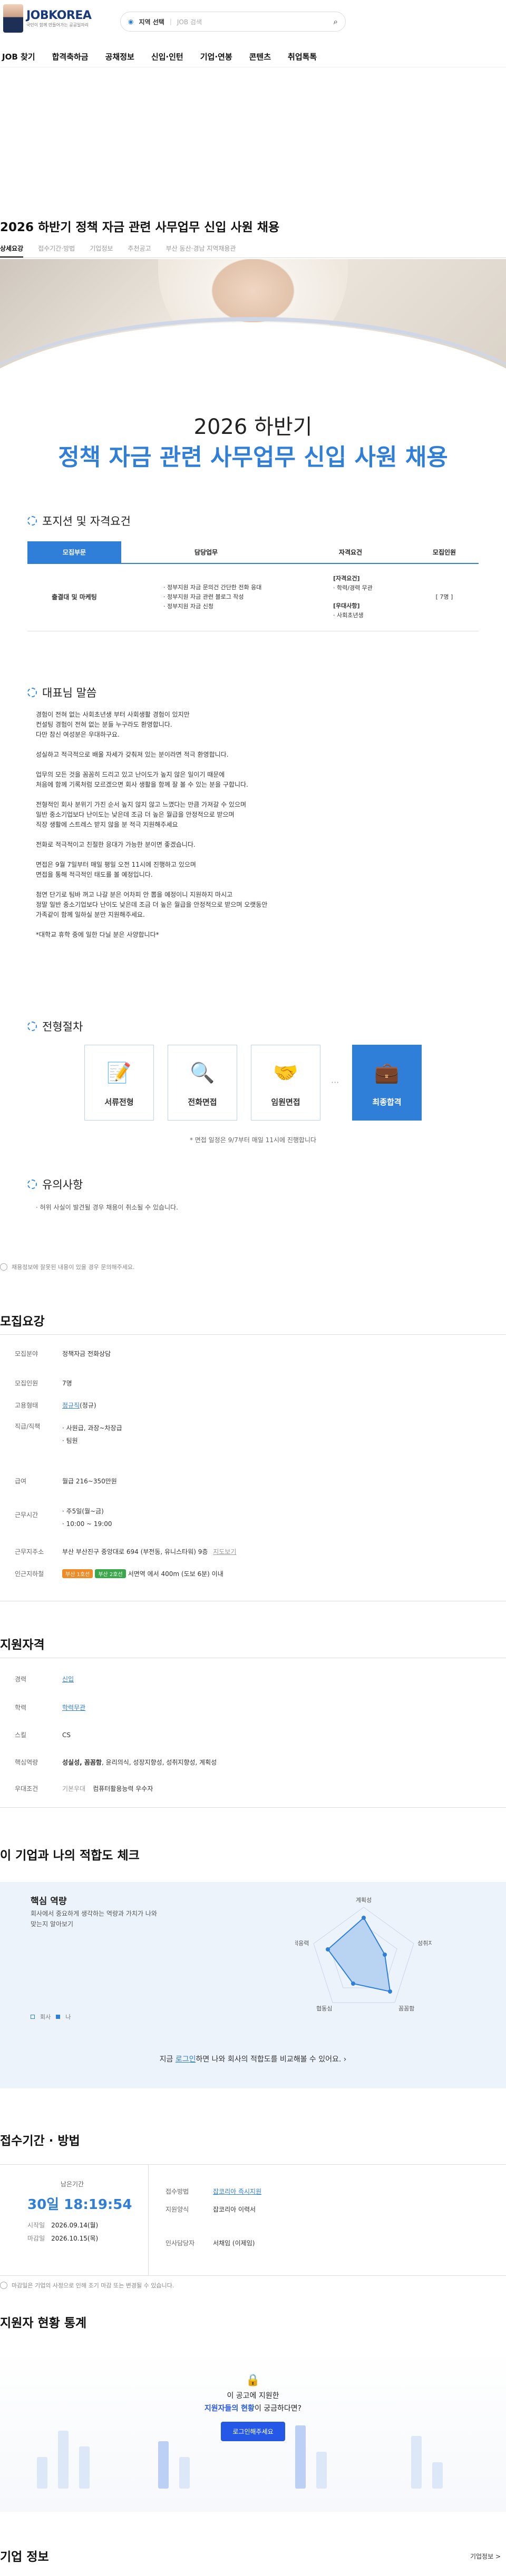  Describe the element at coordinates (72, 2184) in the screenshot. I see `remain-label: 남은기간` at that location.